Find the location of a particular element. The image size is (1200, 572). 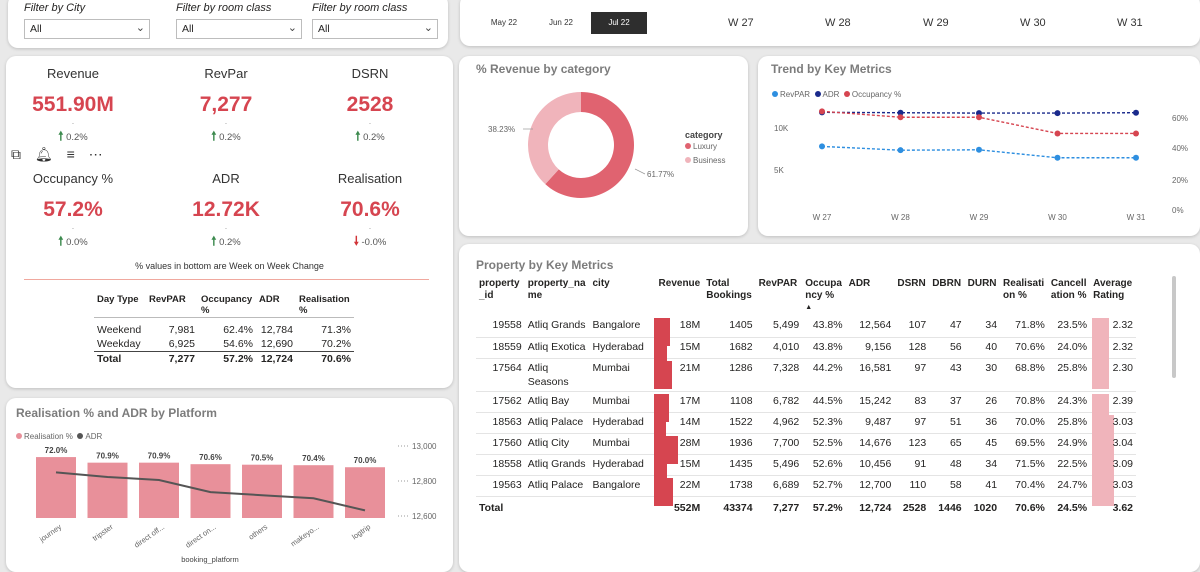

total-dsrn: 2528 is located at coordinates (912, 506).